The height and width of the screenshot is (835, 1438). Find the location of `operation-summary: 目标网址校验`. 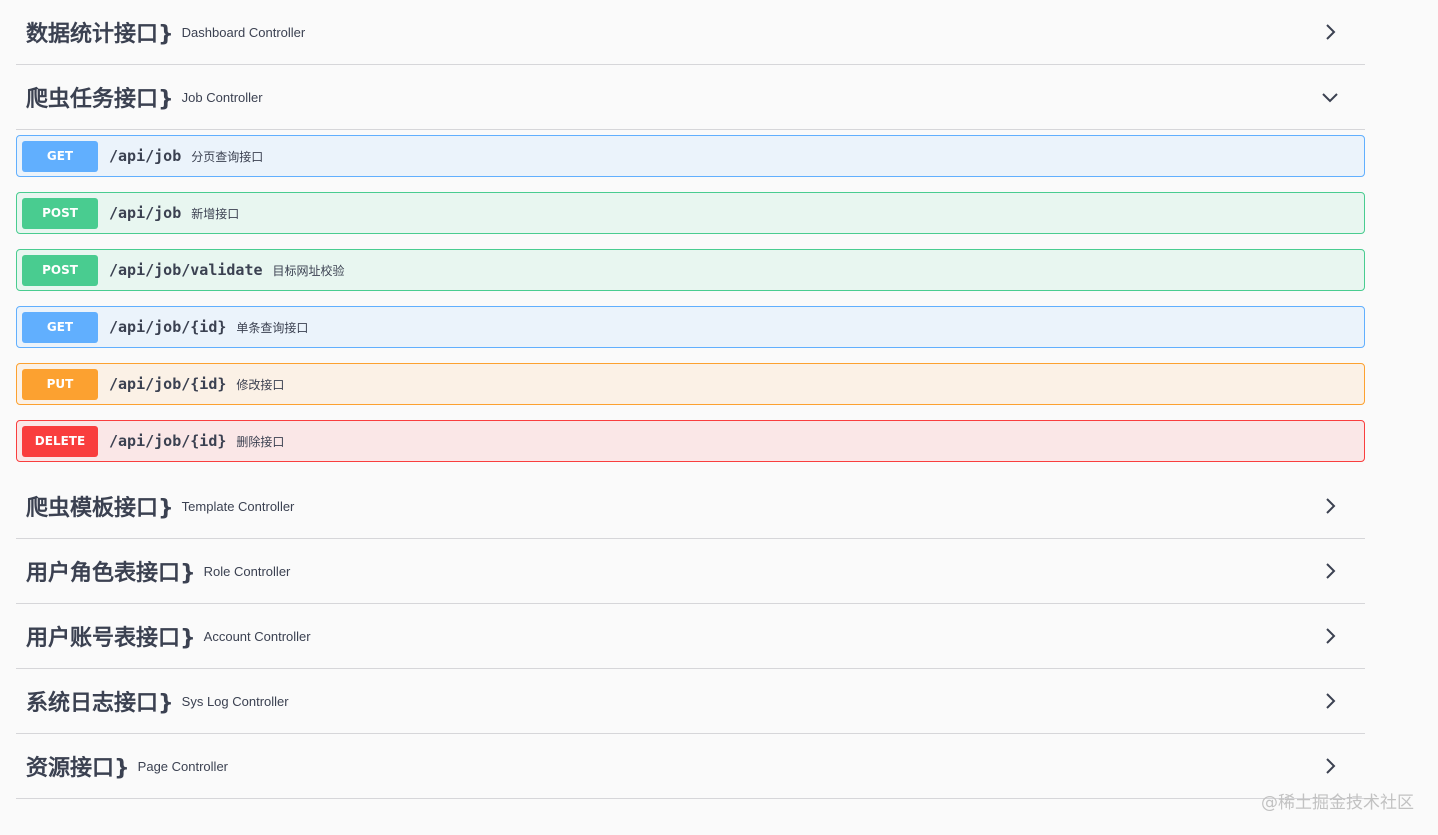

operation-summary: 目标网址校验 is located at coordinates (308, 270).